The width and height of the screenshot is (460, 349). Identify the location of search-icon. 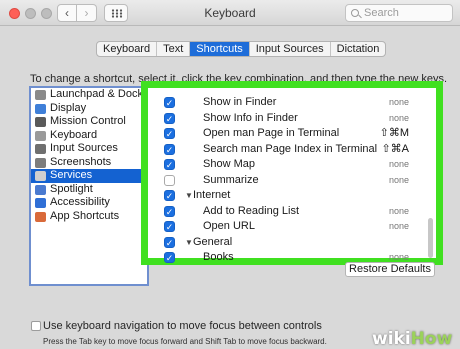
(355, 13).